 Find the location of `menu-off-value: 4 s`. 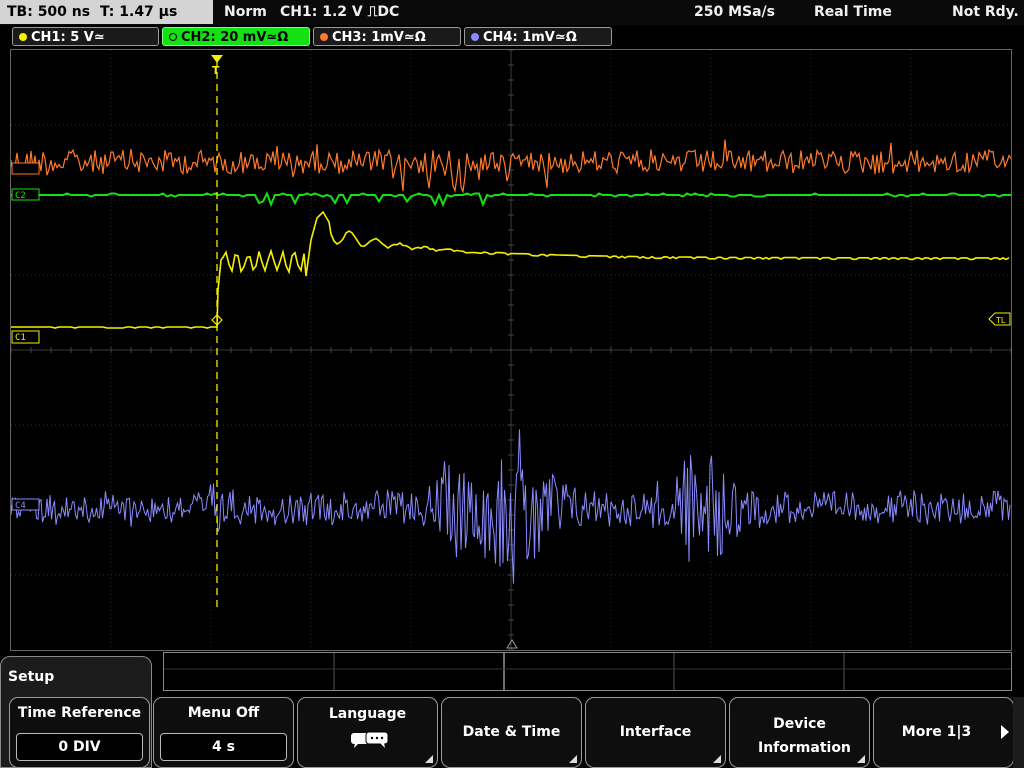

menu-off-value: 4 s is located at coordinates (223, 747).